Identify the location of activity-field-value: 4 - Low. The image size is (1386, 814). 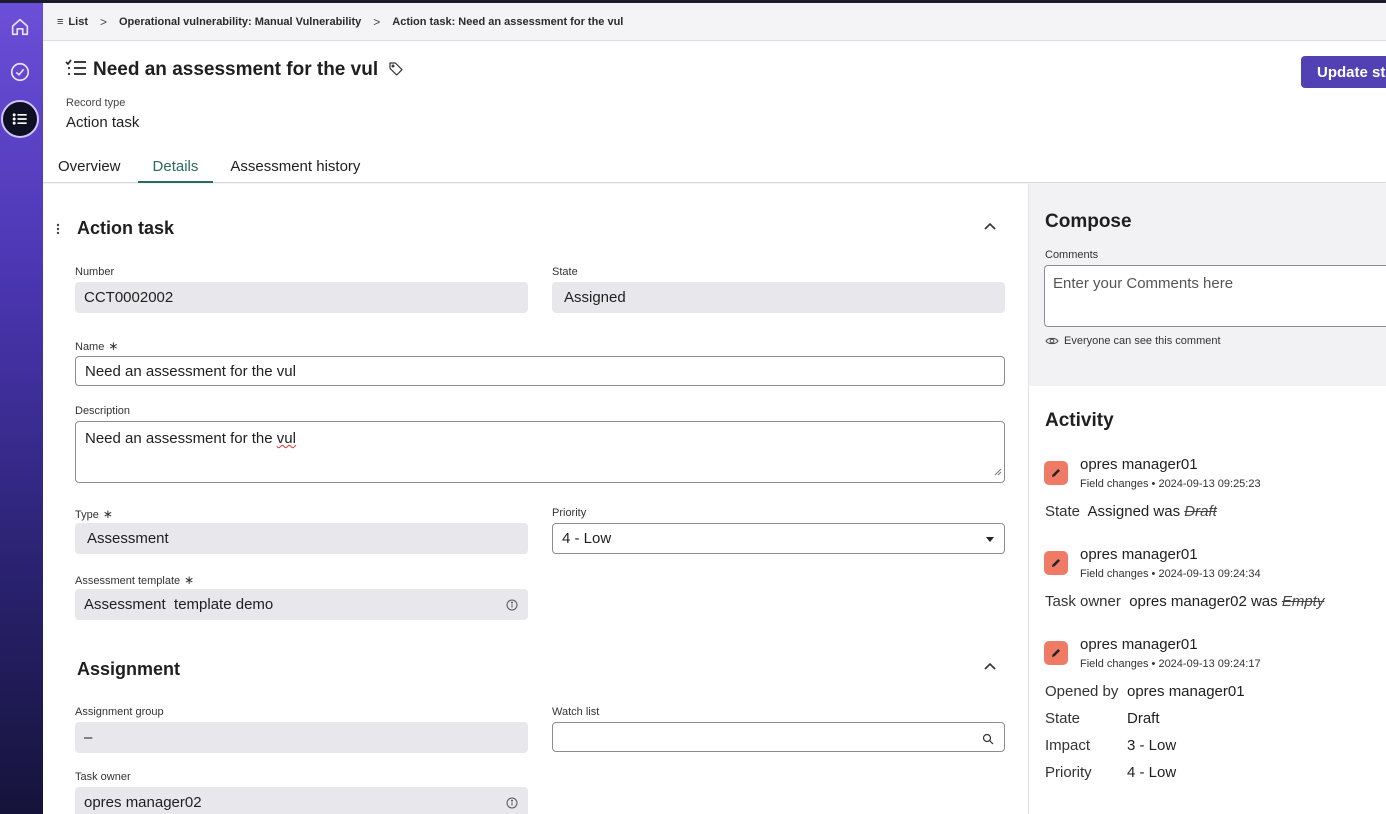
(1152, 772).